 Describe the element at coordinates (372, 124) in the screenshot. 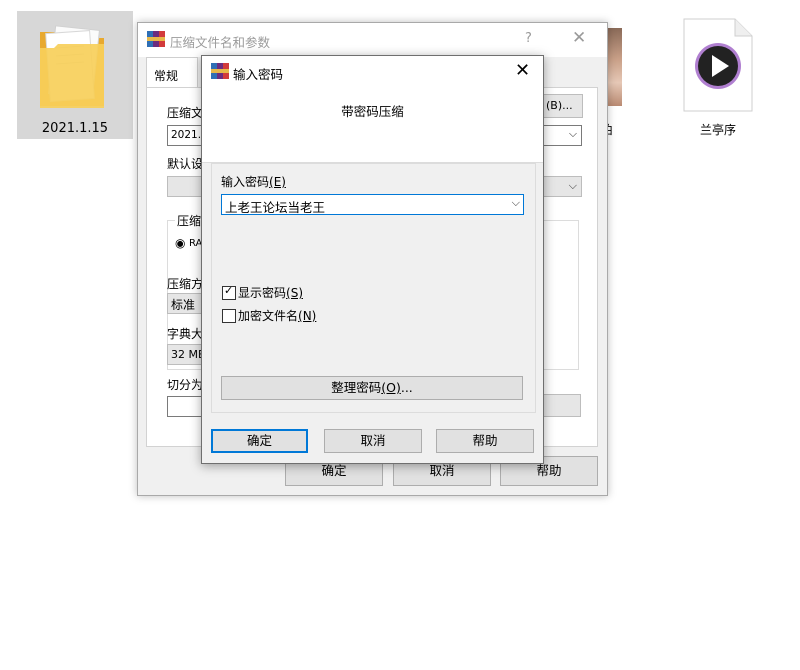

I see `front-header: 带密码压缩` at that location.